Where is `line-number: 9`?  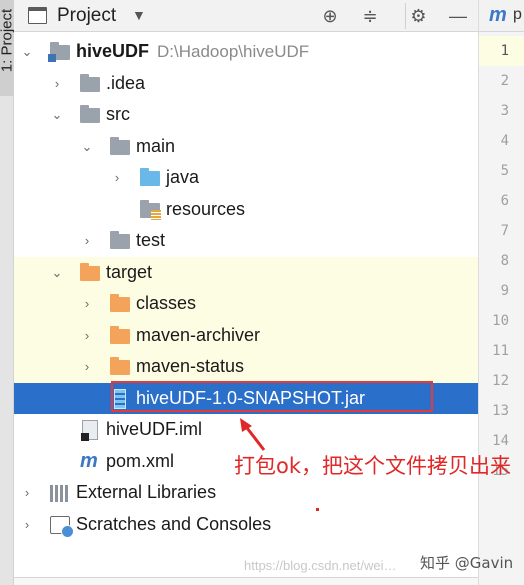 line-number: 9 is located at coordinates (504, 291).